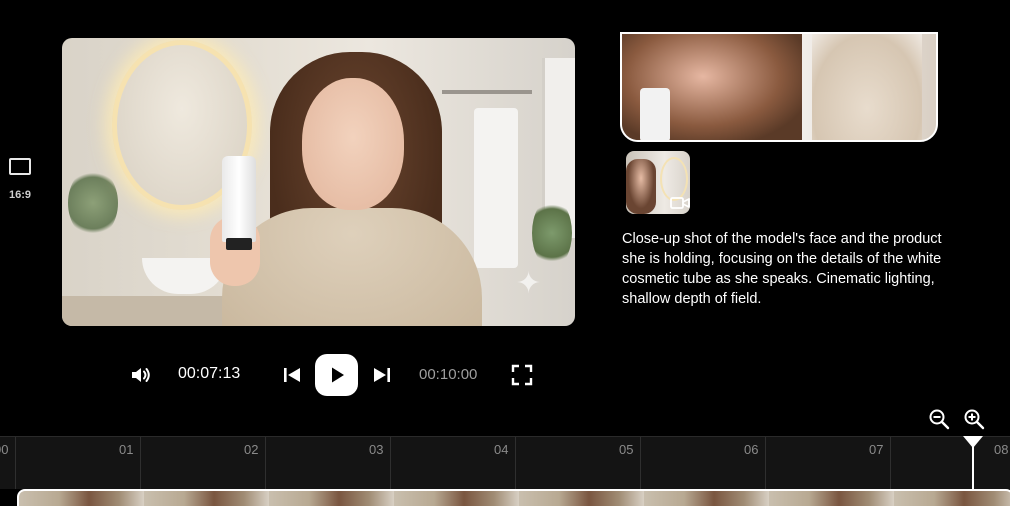  I want to click on zoom-in-icon, so click(974, 419).